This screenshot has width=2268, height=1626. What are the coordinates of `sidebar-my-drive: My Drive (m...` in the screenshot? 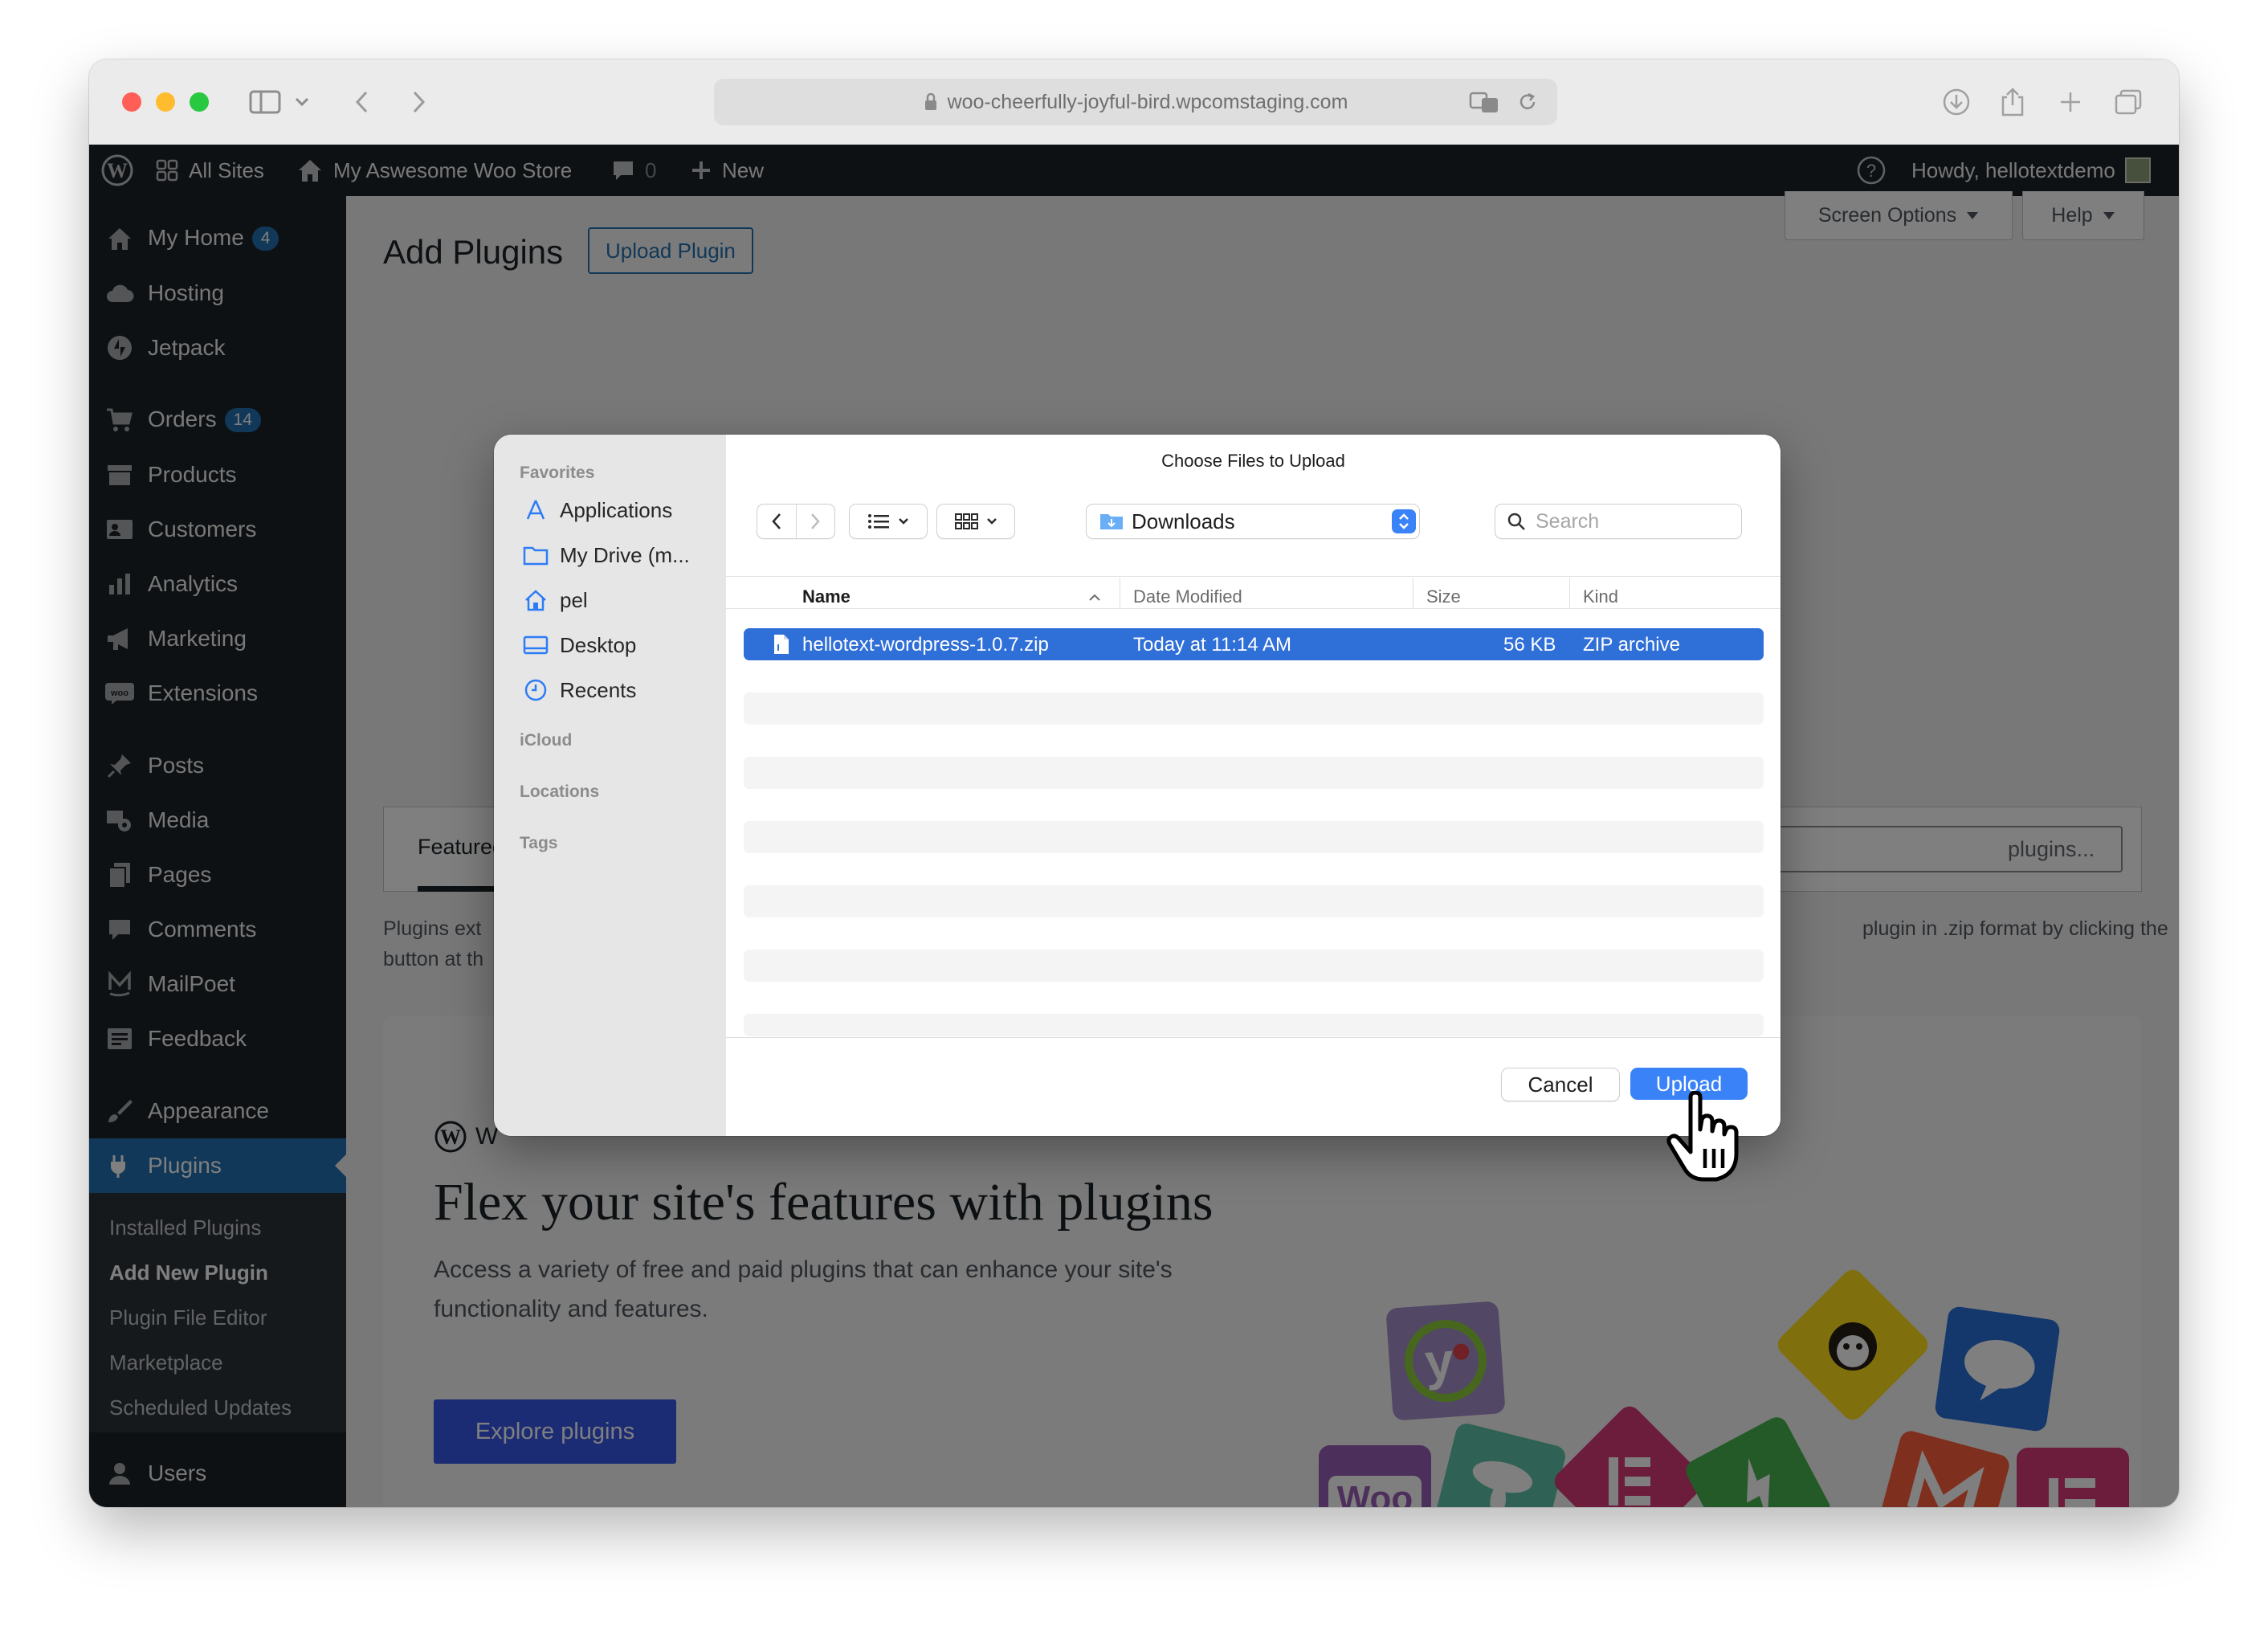 It's located at (606, 555).